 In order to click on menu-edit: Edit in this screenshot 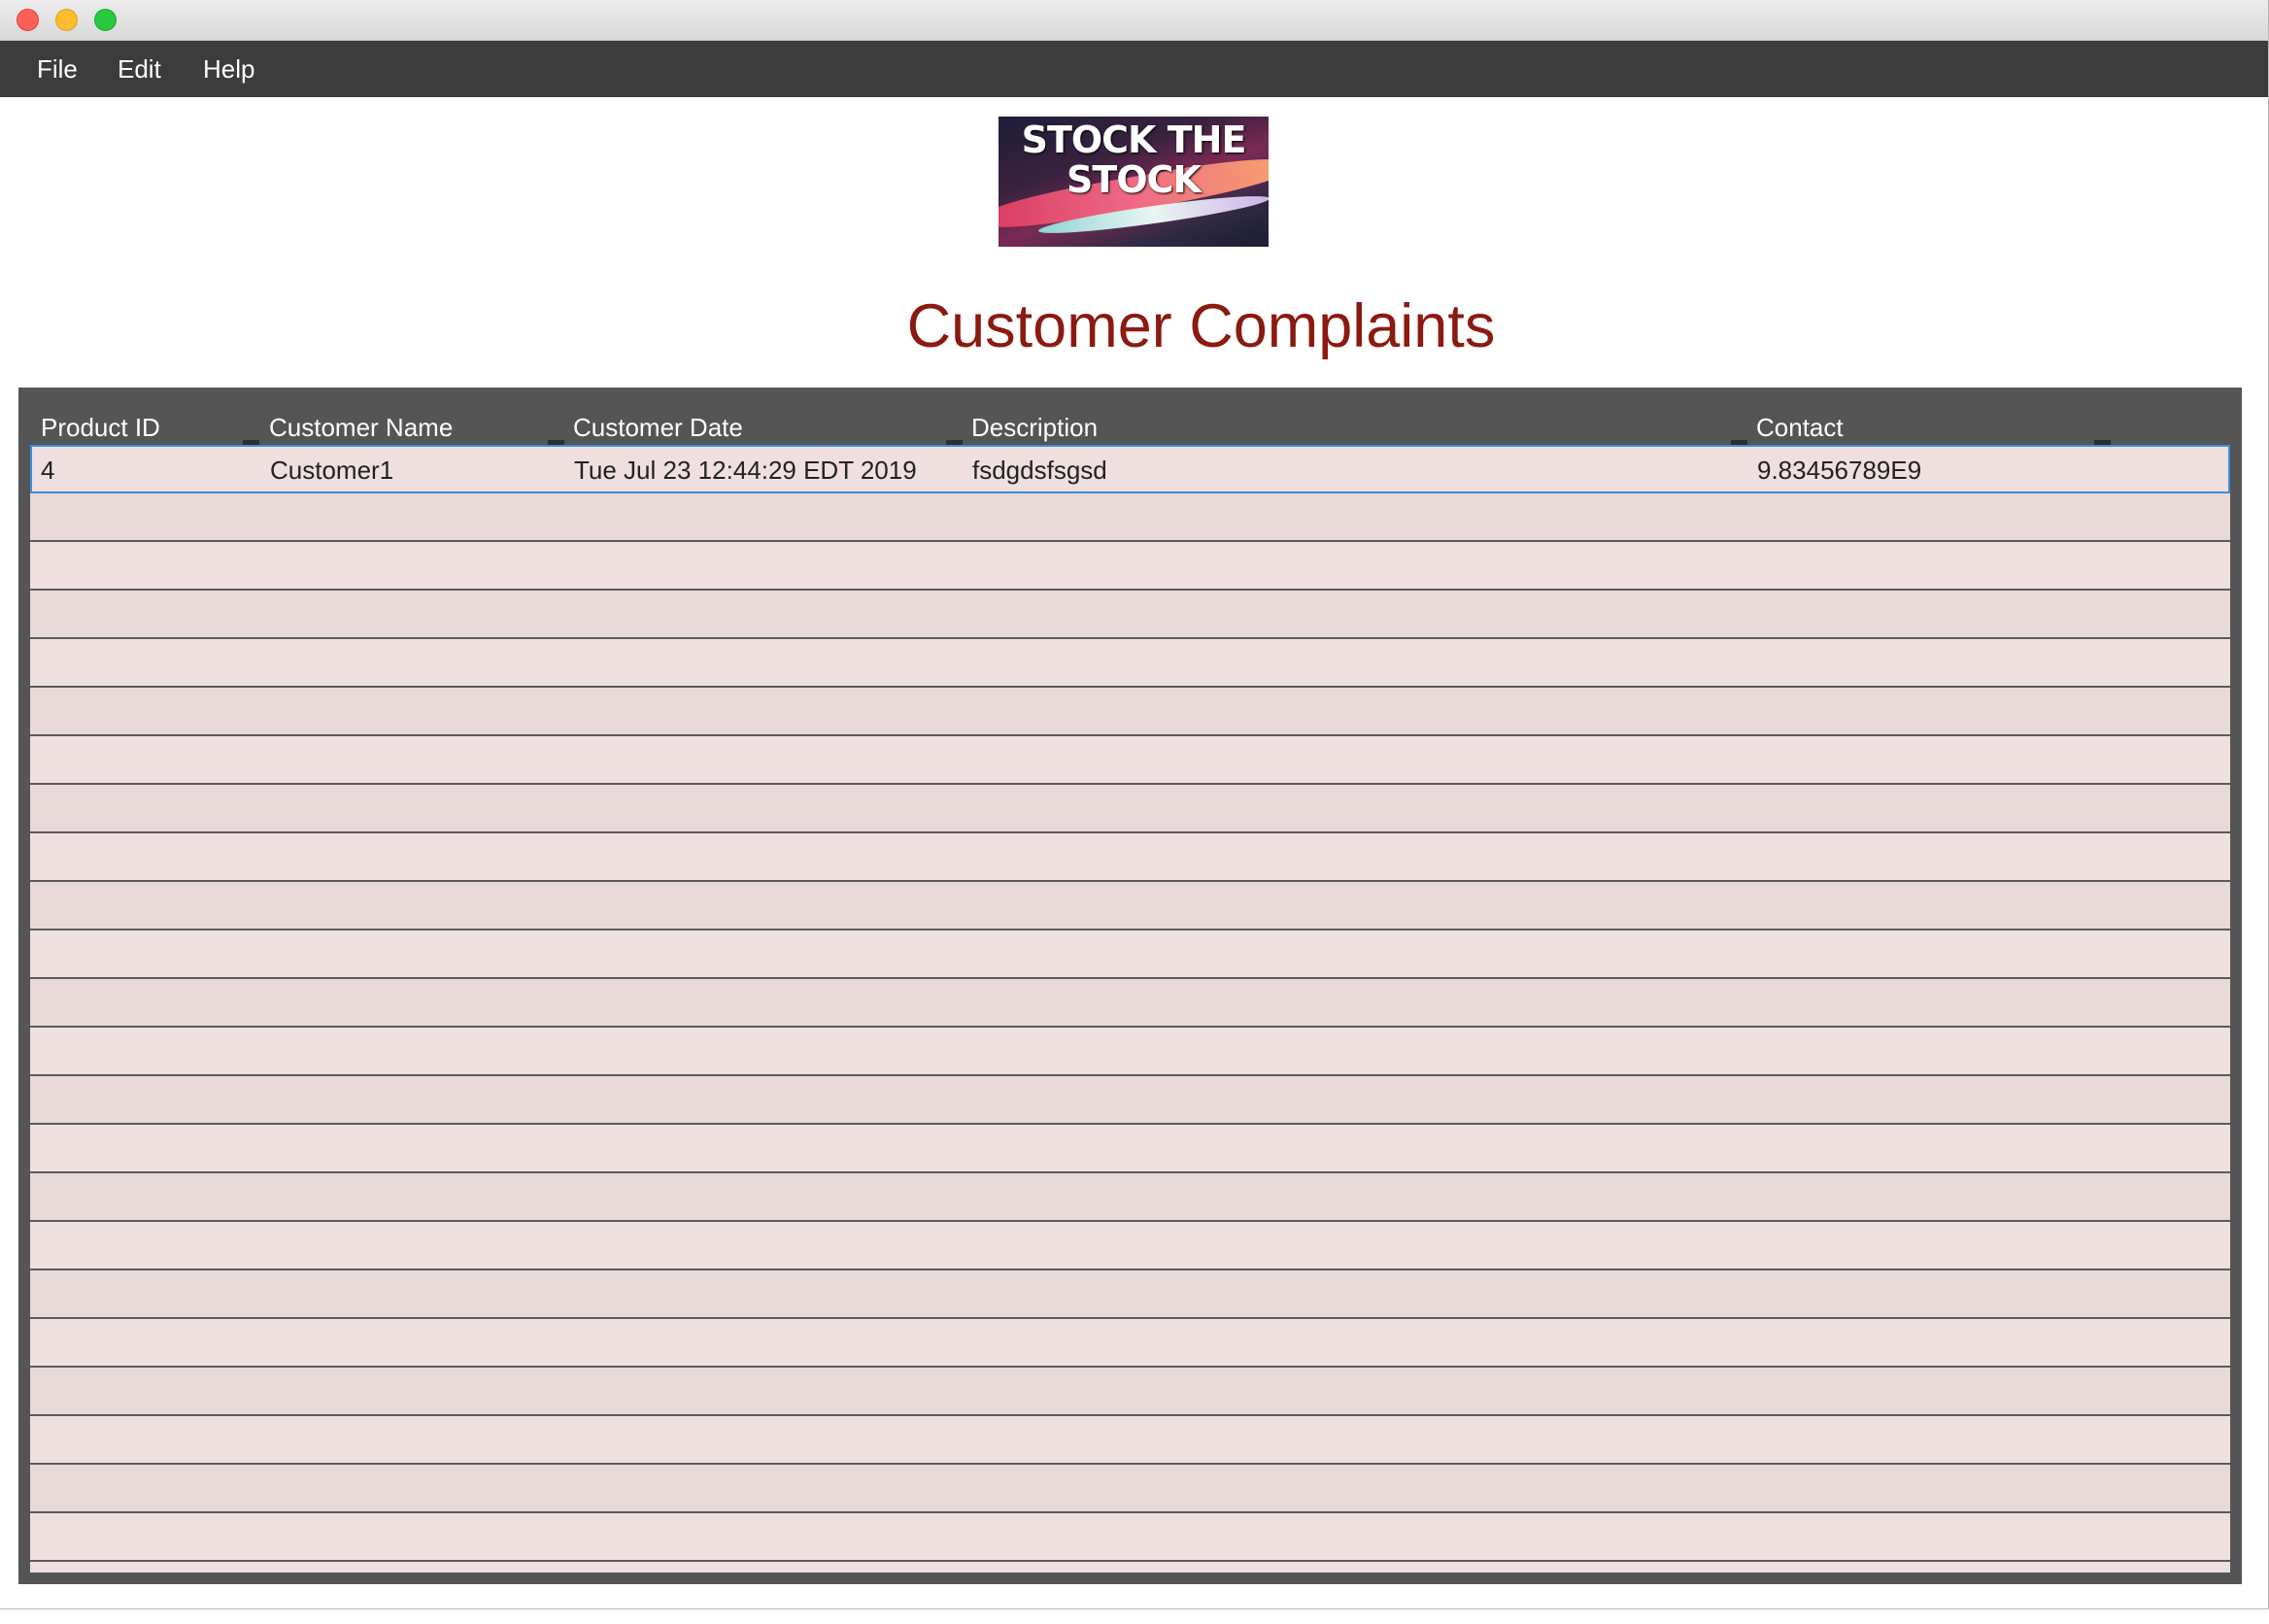, I will do `click(139, 69)`.